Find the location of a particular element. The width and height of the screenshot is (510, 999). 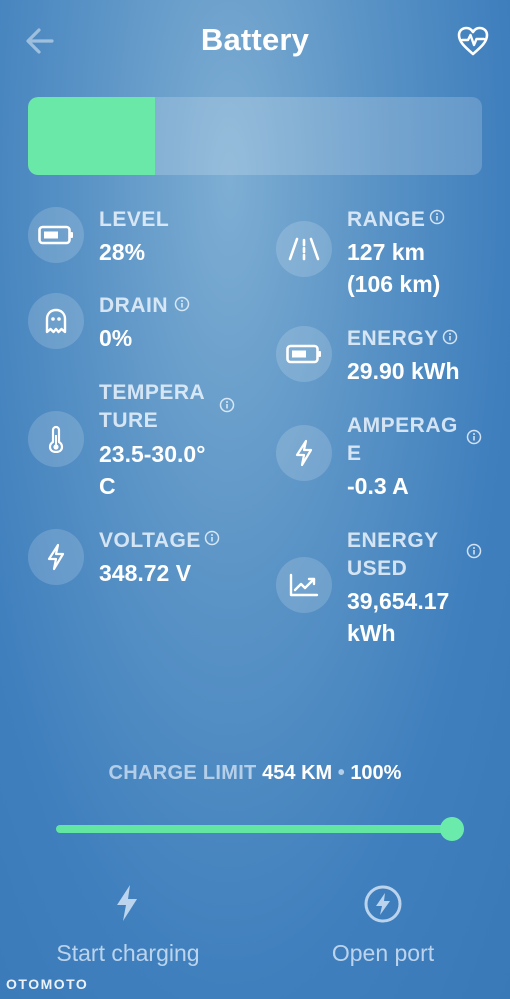

open-port-label: Open port is located at coordinates (383, 953).